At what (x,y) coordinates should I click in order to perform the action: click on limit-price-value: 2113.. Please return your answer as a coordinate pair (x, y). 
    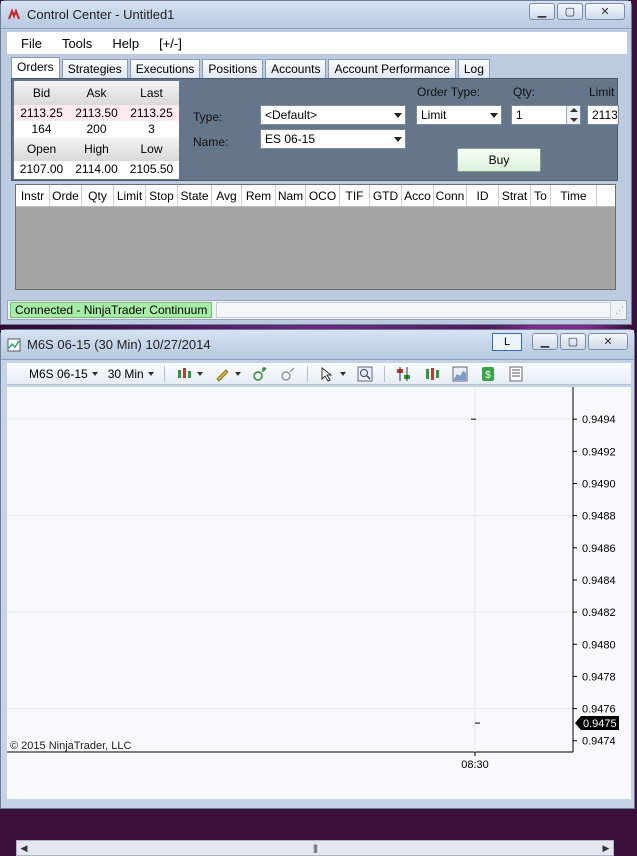
    Looking at the image, I should click on (605, 115).